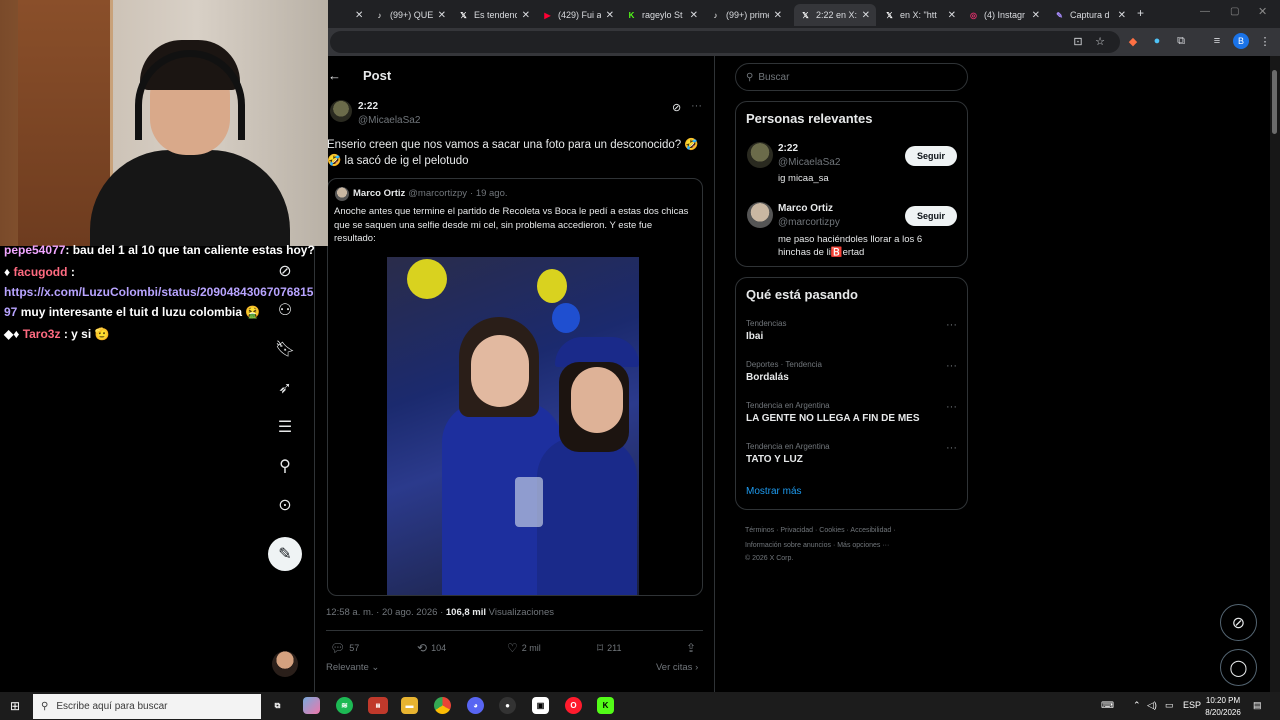 The height and width of the screenshot is (720, 1280). Describe the element at coordinates (431, 648) in the screenshot. I see `repost-button: ⟲ 104` at that location.